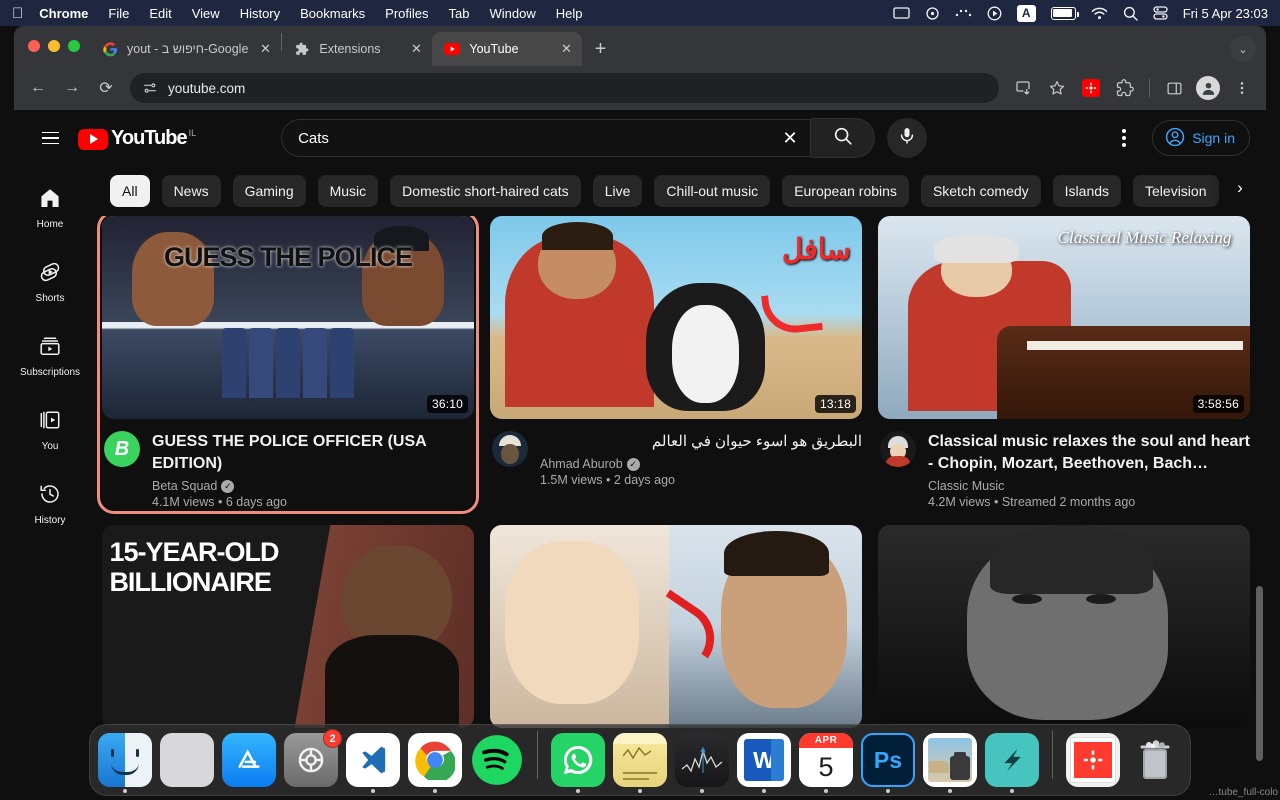 The image size is (1280, 800). Describe the element at coordinates (357, 49) in the screenshot. I see `tab-extensions: Extensions ✕` at that location.